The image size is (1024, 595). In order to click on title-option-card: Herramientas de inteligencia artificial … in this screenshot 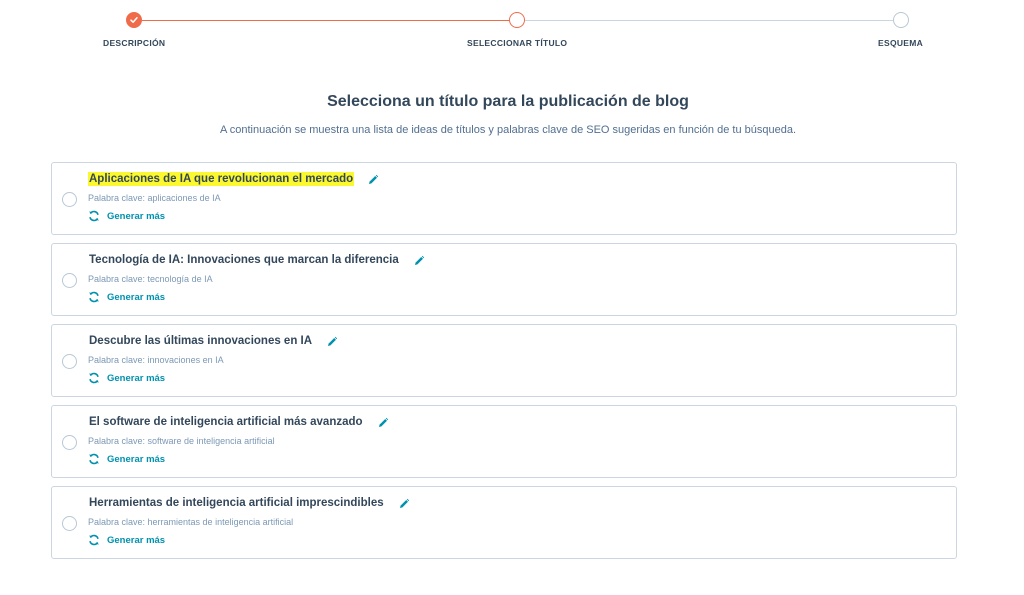, I will do `click(504, 522)`.